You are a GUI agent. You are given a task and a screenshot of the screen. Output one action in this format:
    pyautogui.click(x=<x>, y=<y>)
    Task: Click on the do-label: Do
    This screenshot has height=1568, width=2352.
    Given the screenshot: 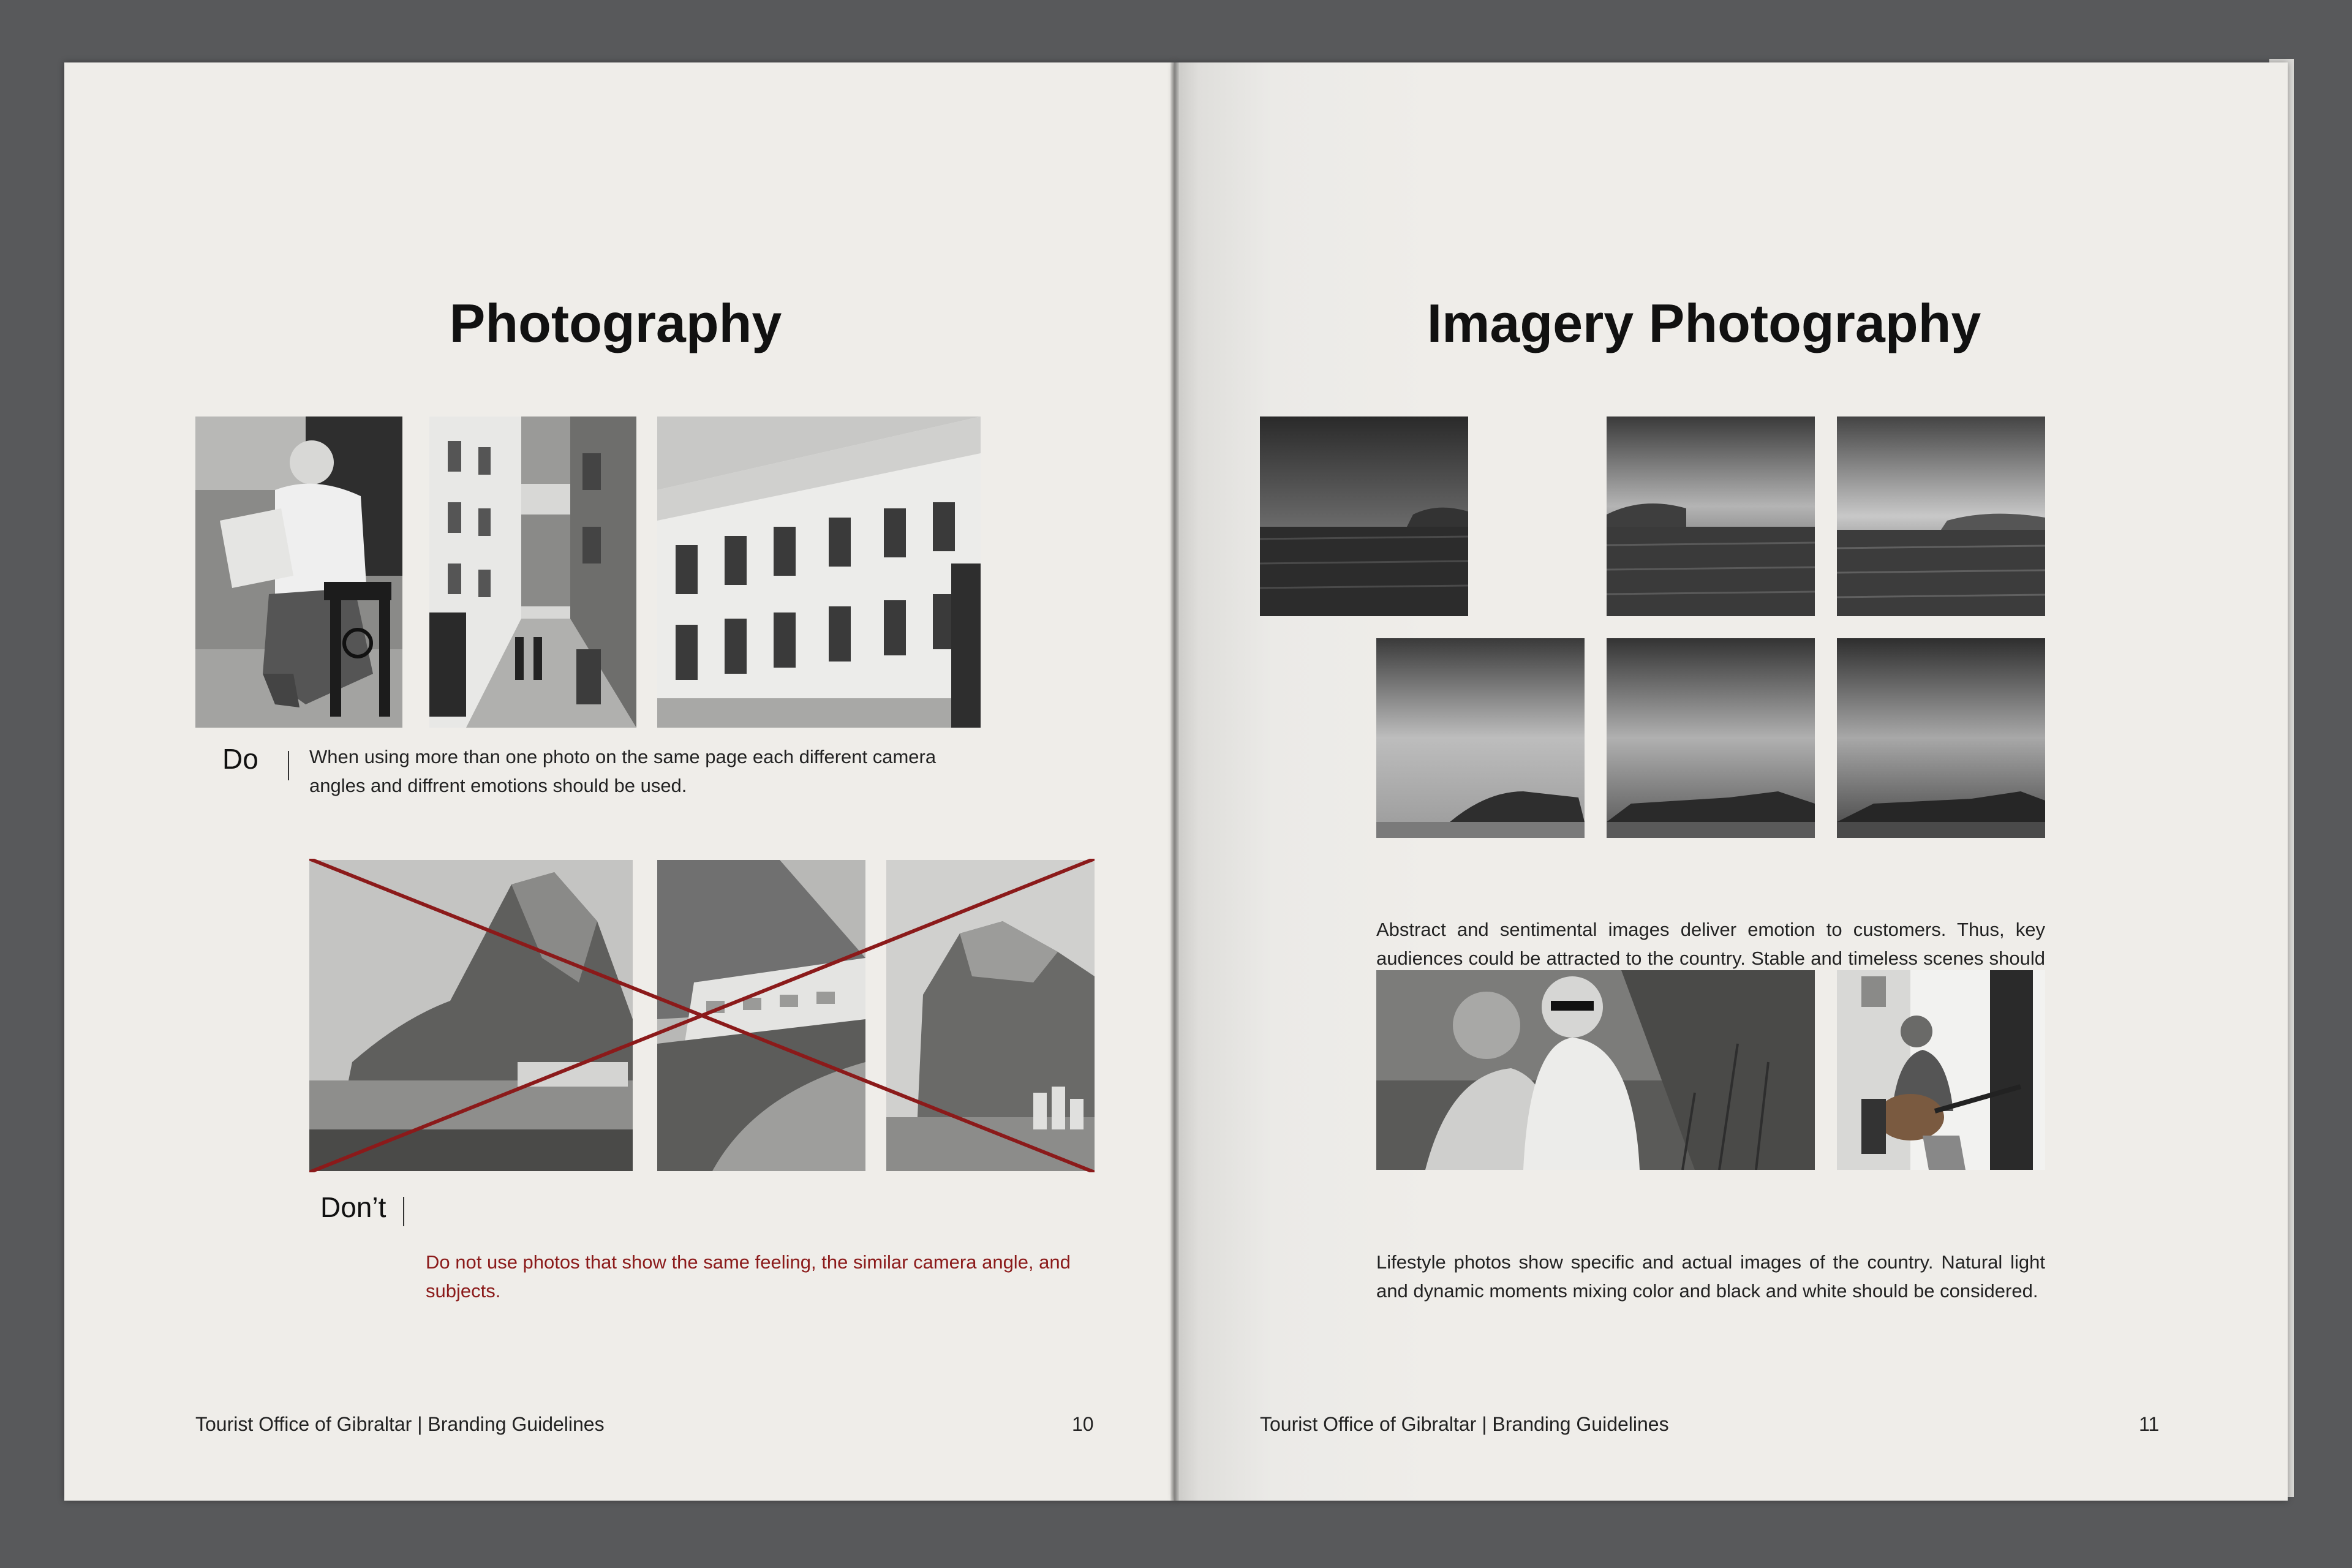 What is the action you would take?
    pyautogui.click(x=240, y=759)
    